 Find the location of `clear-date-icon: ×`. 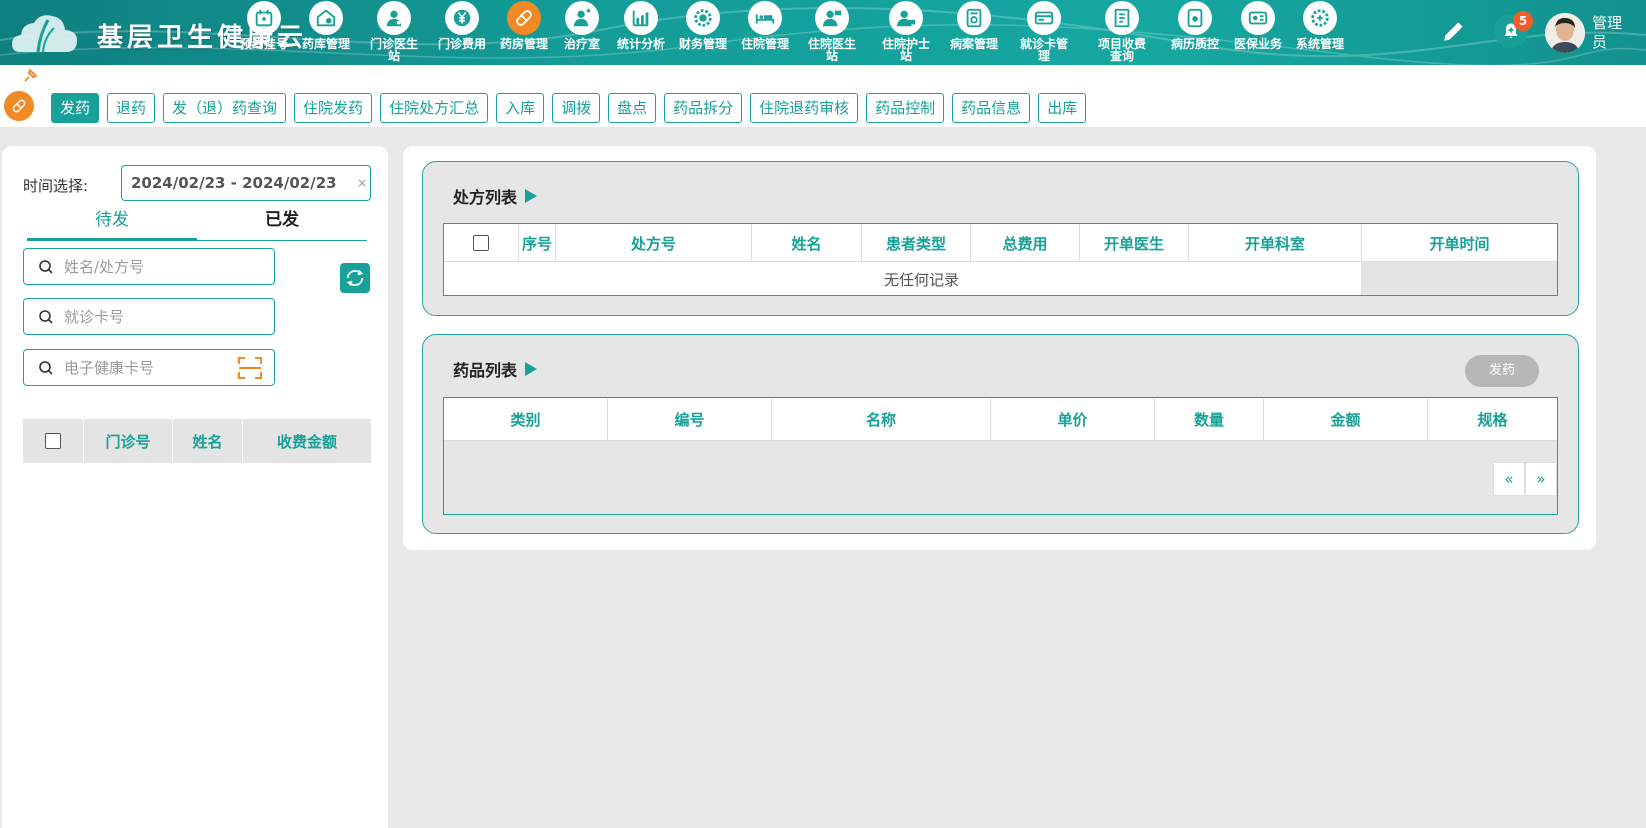

clear-date-icon: × is located at coordinates (362, 183).